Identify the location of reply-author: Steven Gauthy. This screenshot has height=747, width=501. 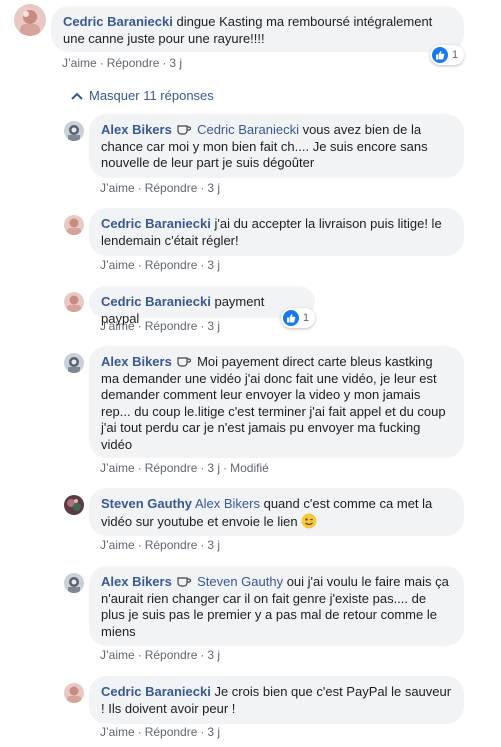
(146, 503).